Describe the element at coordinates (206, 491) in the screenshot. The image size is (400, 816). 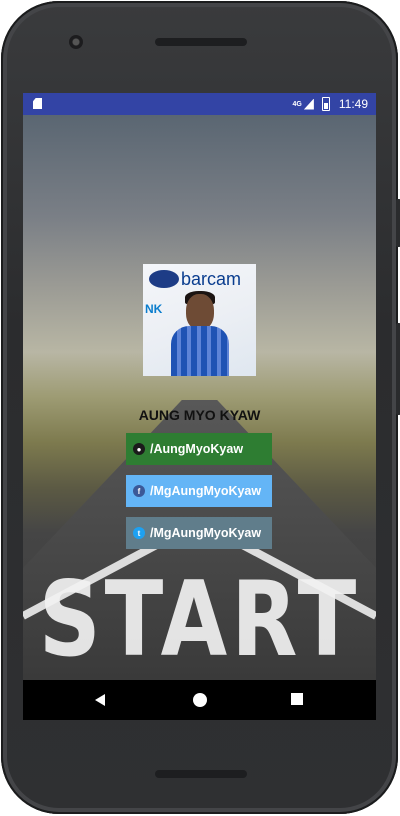
I see `facebook-link-label: /MgAungMyoKyaw` at that location.